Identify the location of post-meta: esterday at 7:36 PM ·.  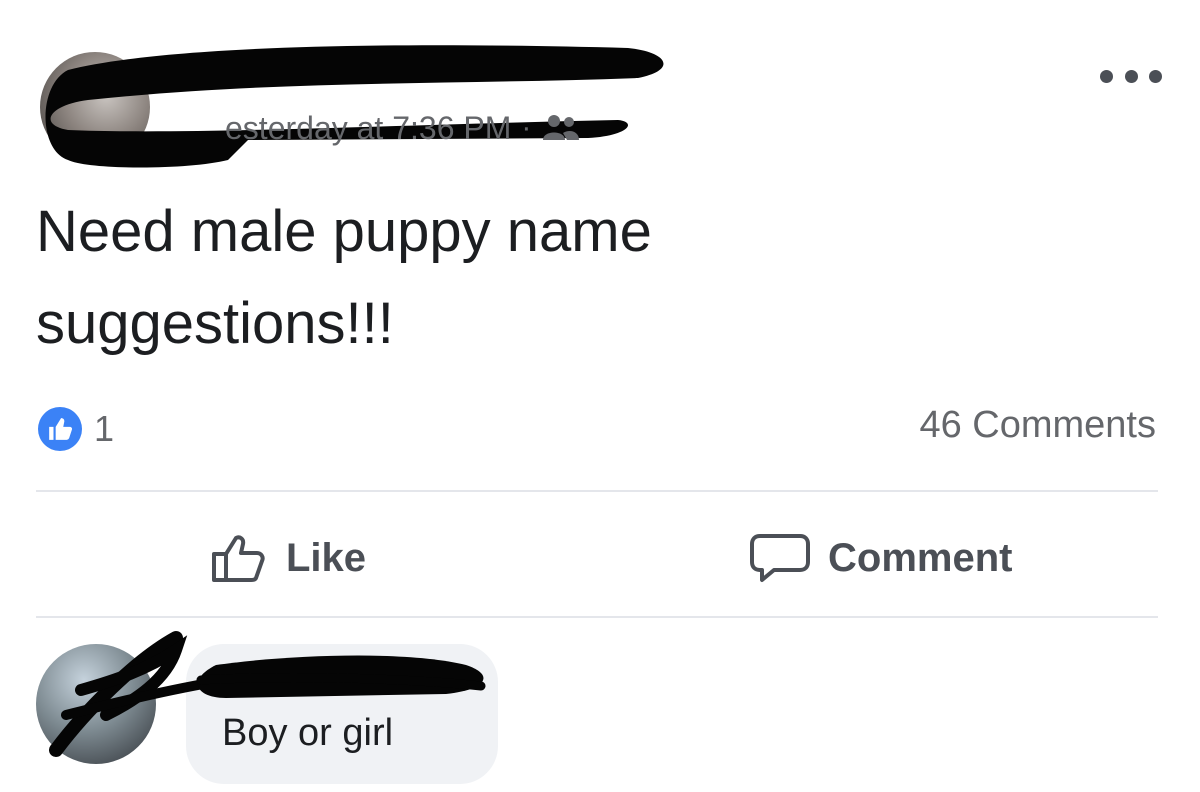
(403, 128).